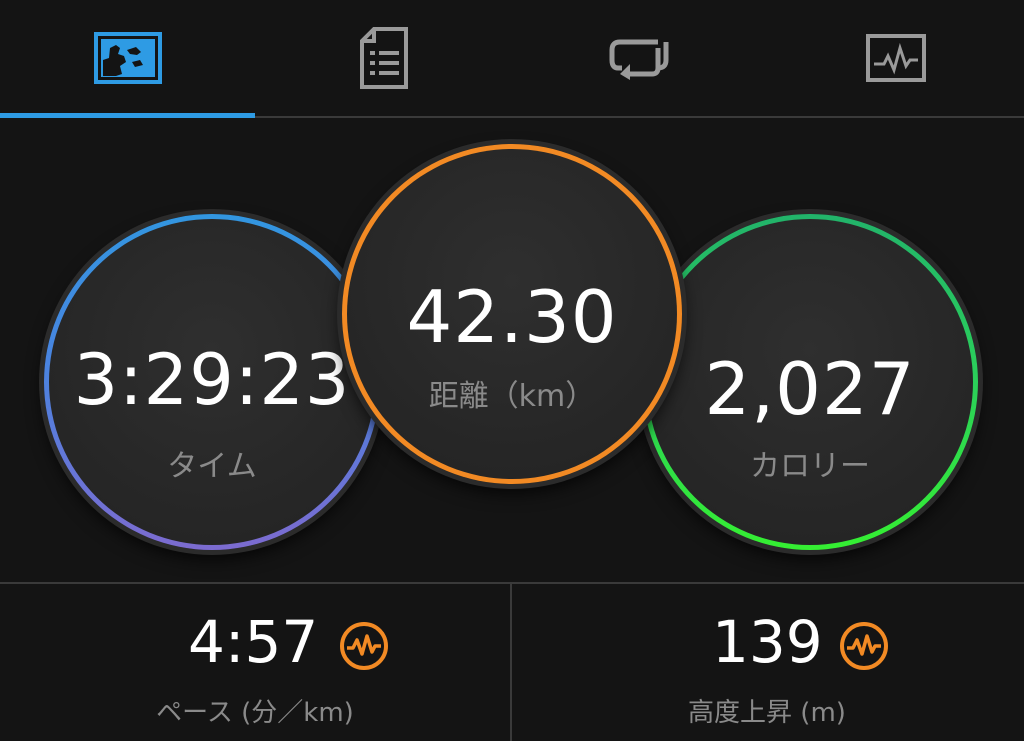 Image resolution: width=1024 pixels, height=741 pixels. Describe the element at coordinates (127, 115) in the screenshot. I see `active-tab-indicator` at that location.